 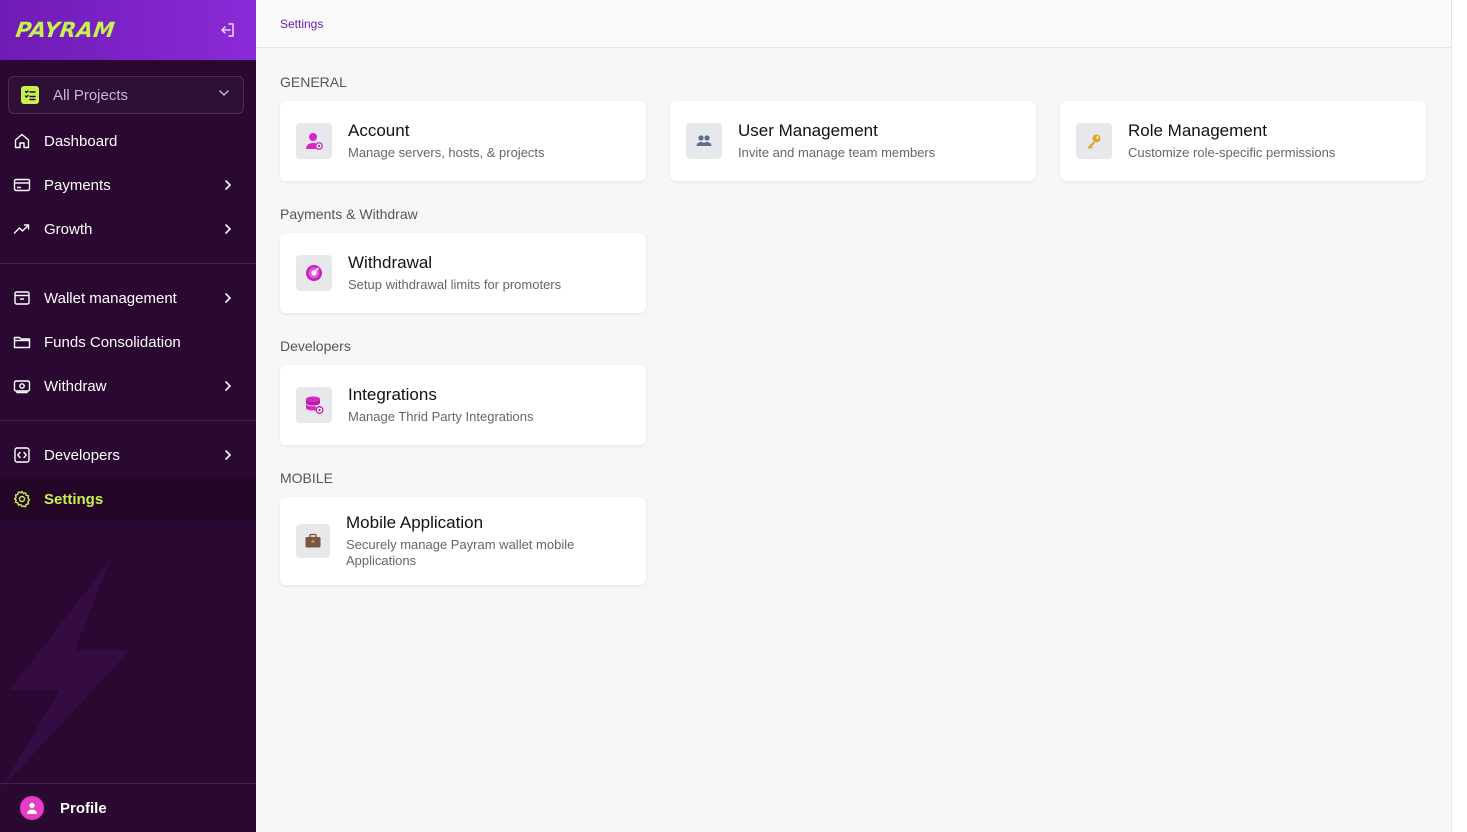 What do you see at coordinates (65, 30) in the screenshot?
I see `brand-logo: PAYRAM` at bounding box center [65, 30].